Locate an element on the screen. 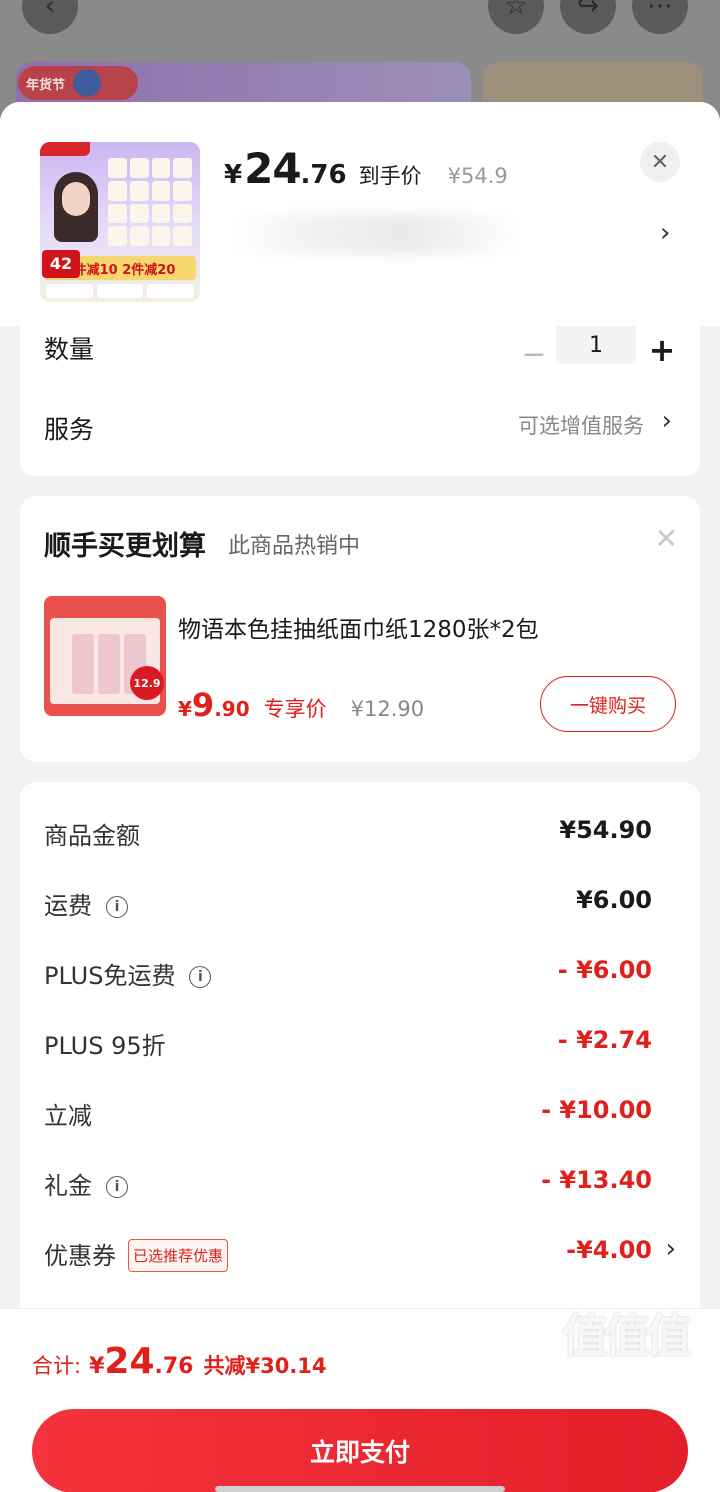  home-indicator is located at coordinates (360, 1489).